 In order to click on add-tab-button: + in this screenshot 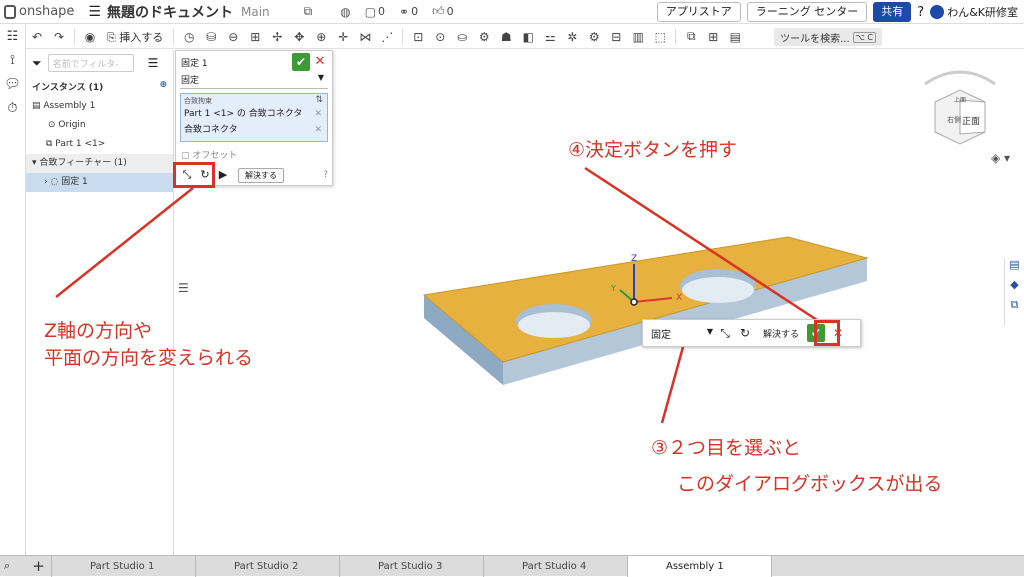, I will do `click(39, 566)`.